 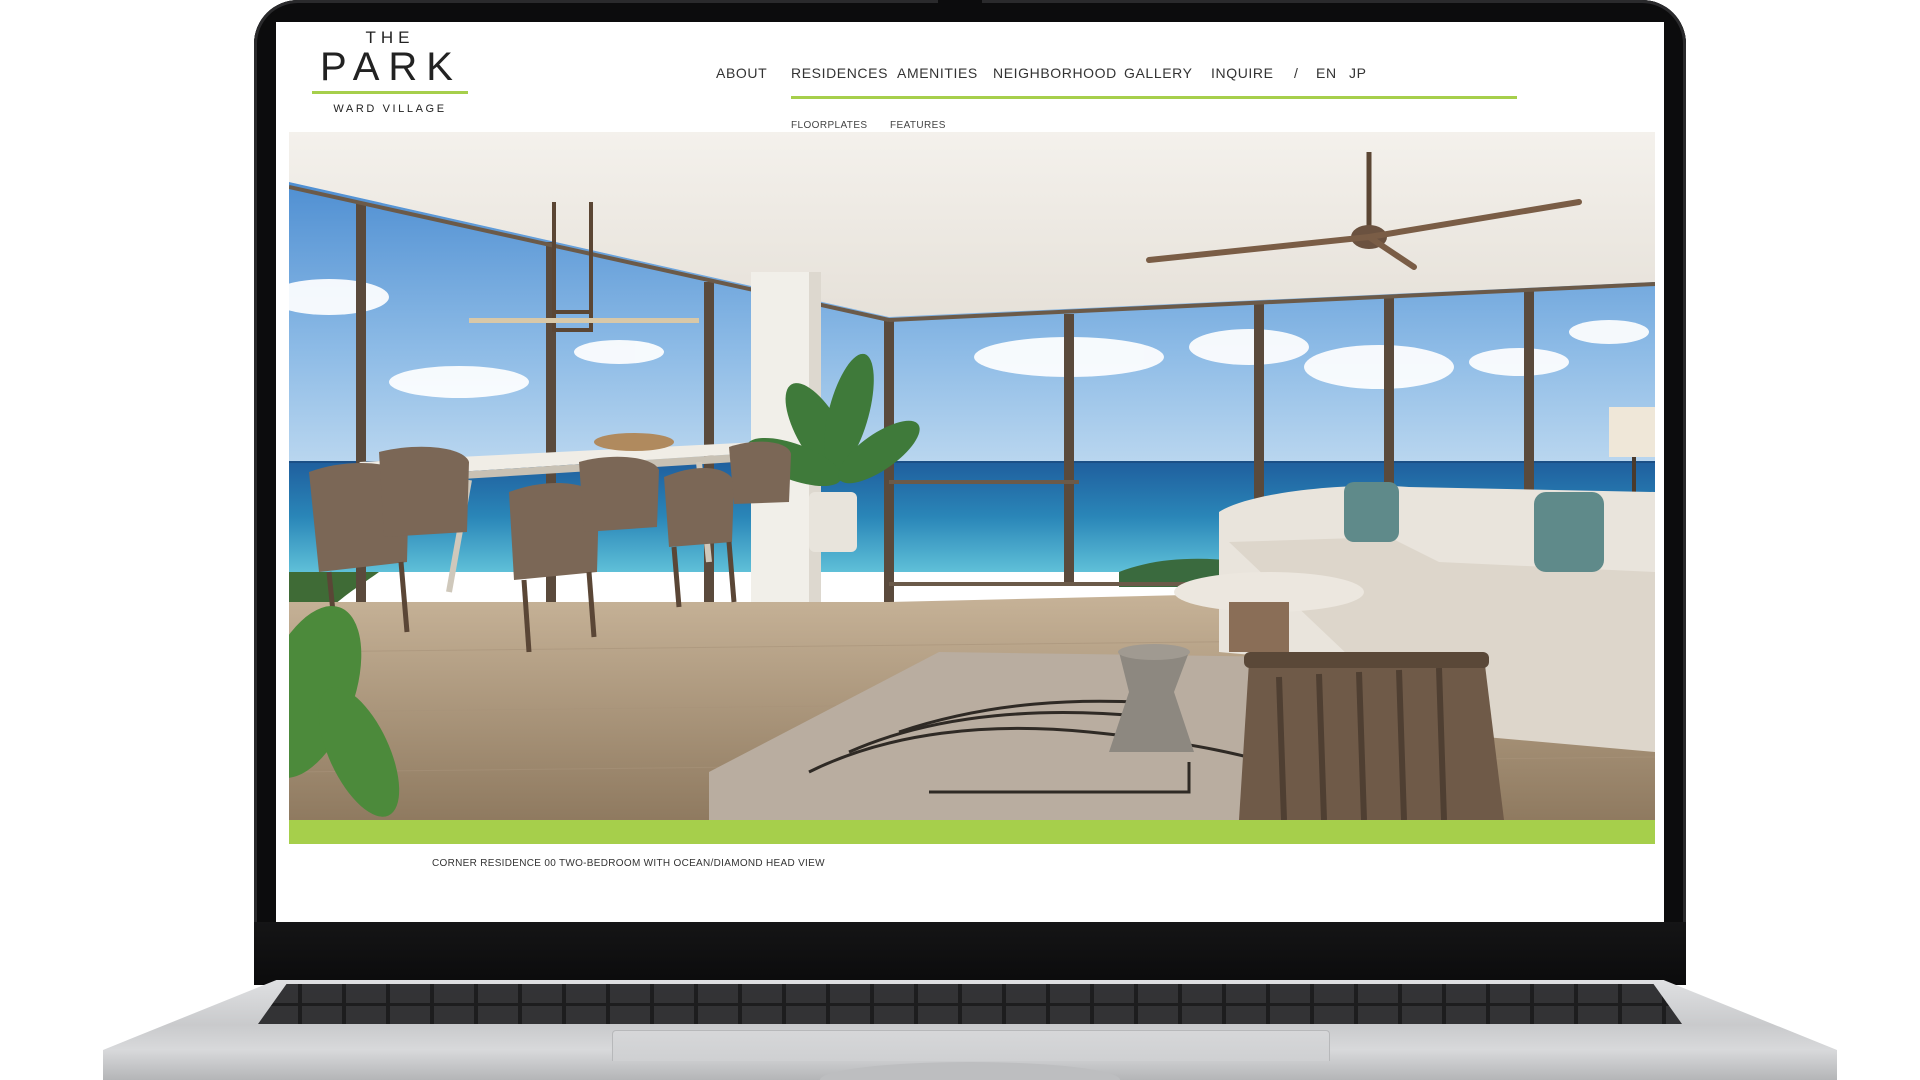 What do you see at coordinates (970, 953) in the screenshot?
I see `laptop-bottom-bezel` at bounding box center [970, 953].